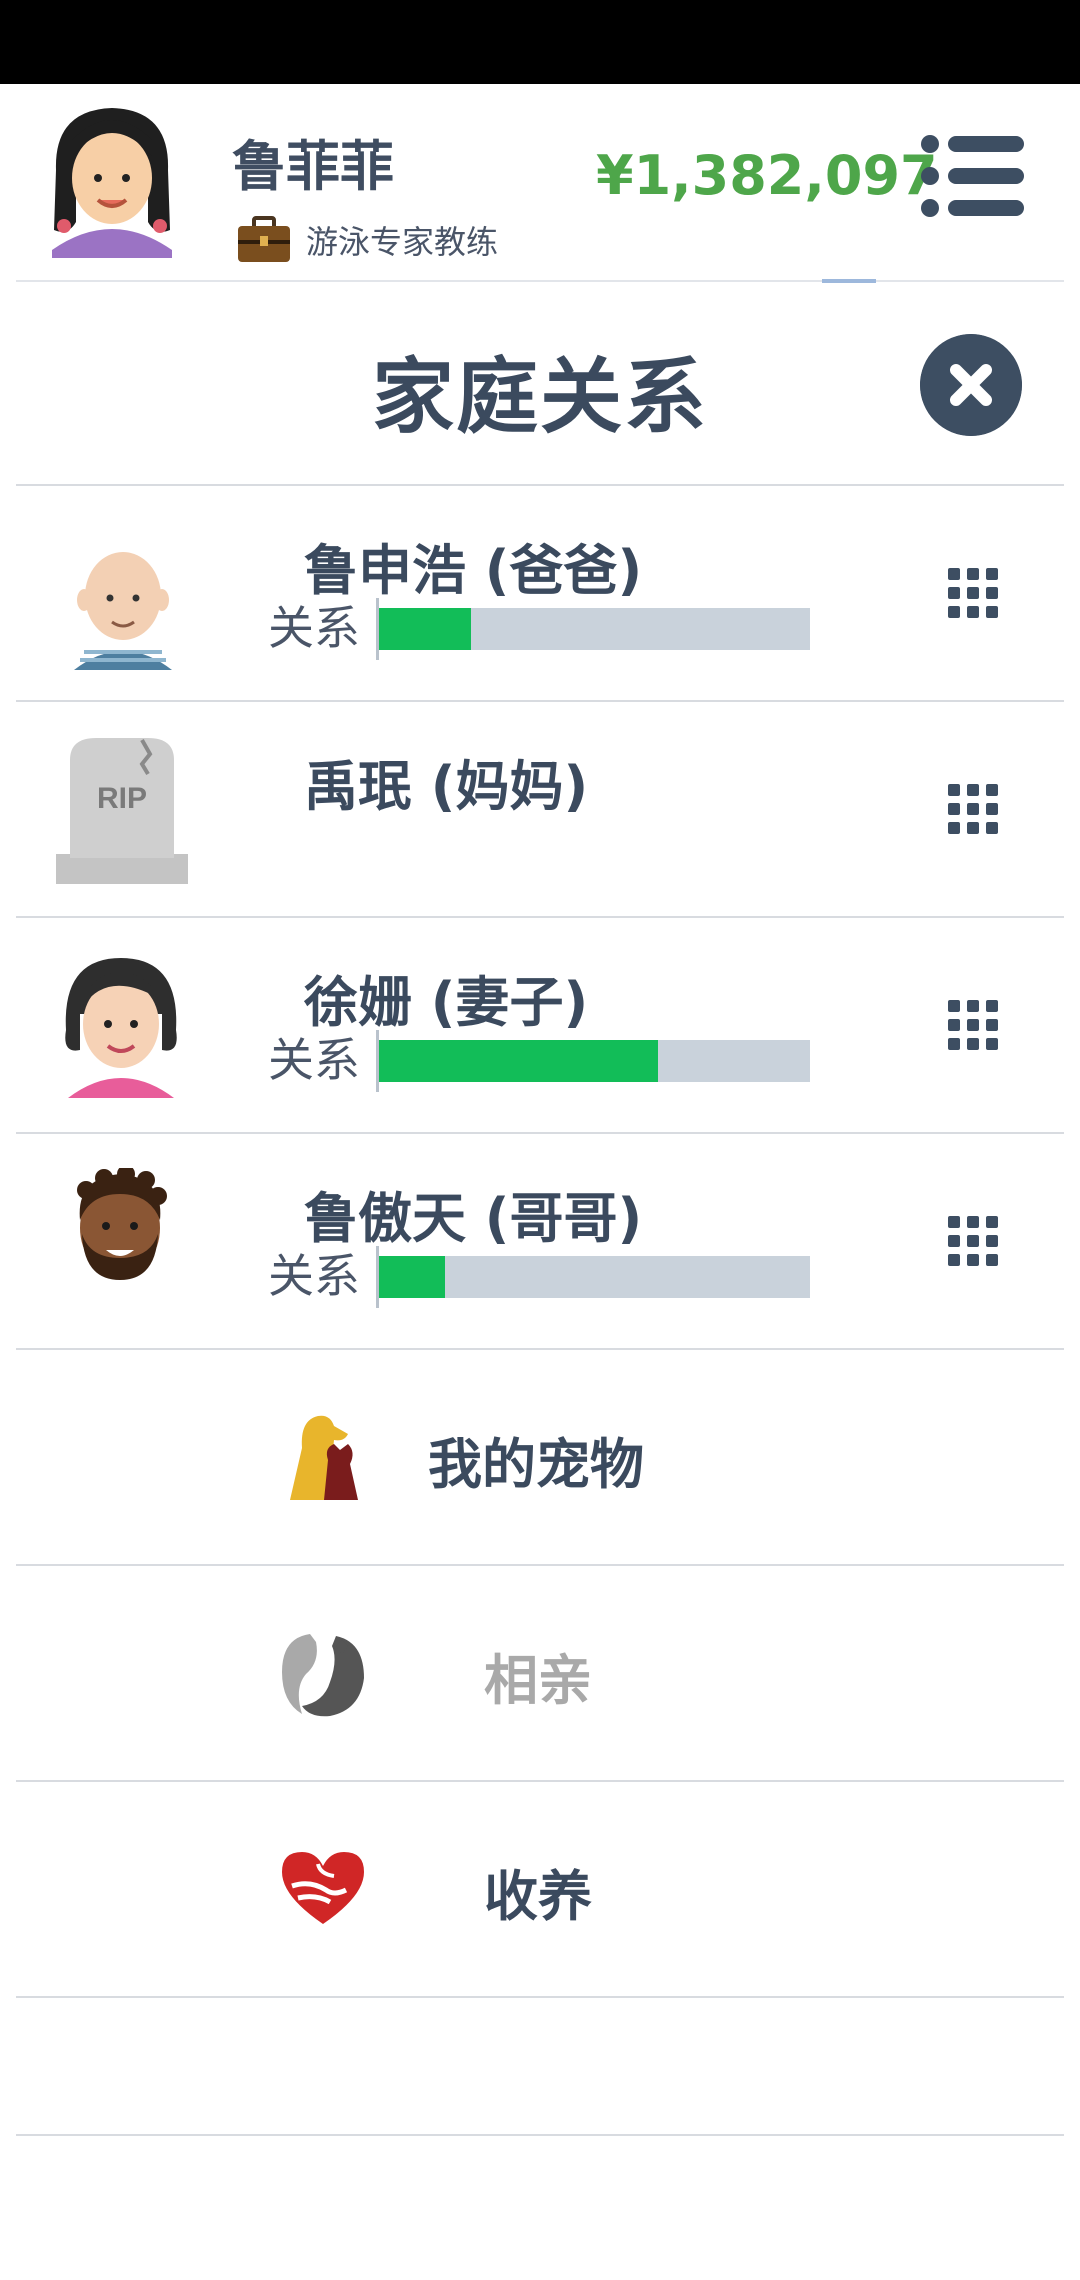 This screenshot has height=2280, width=1080. I want to click on couple-icon, so click(323, 1675).